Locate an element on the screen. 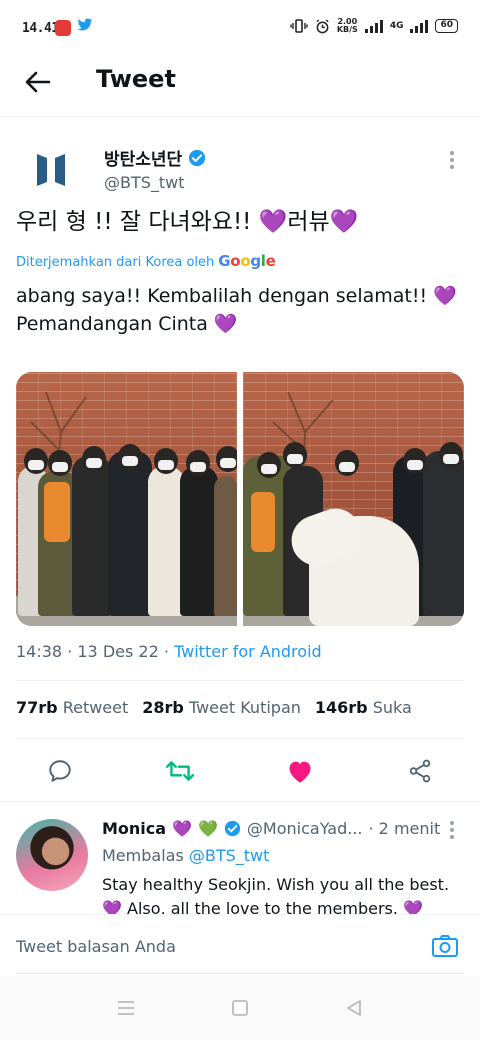  add-photo-button is located at coordinates (445, 946).